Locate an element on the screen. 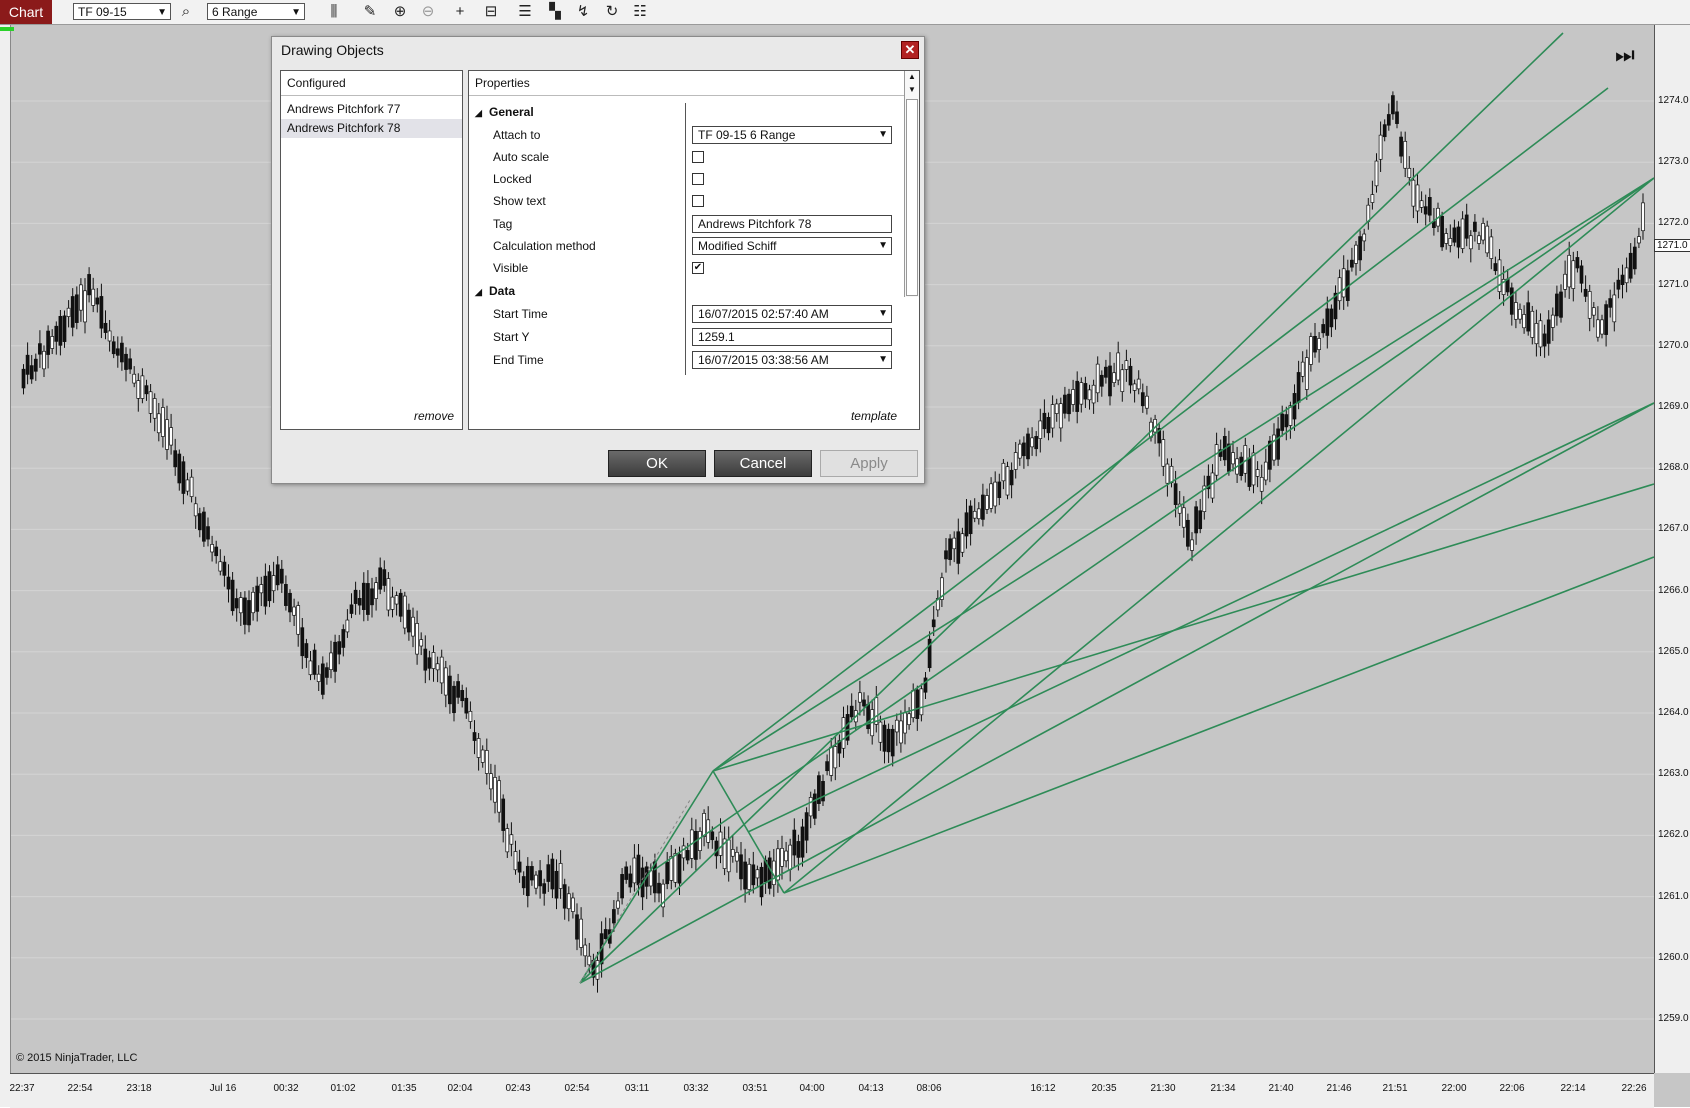 The height and width of the screenshot is (1108, 1690). properties-icon: ☷ is located at coordinates (640, 12).